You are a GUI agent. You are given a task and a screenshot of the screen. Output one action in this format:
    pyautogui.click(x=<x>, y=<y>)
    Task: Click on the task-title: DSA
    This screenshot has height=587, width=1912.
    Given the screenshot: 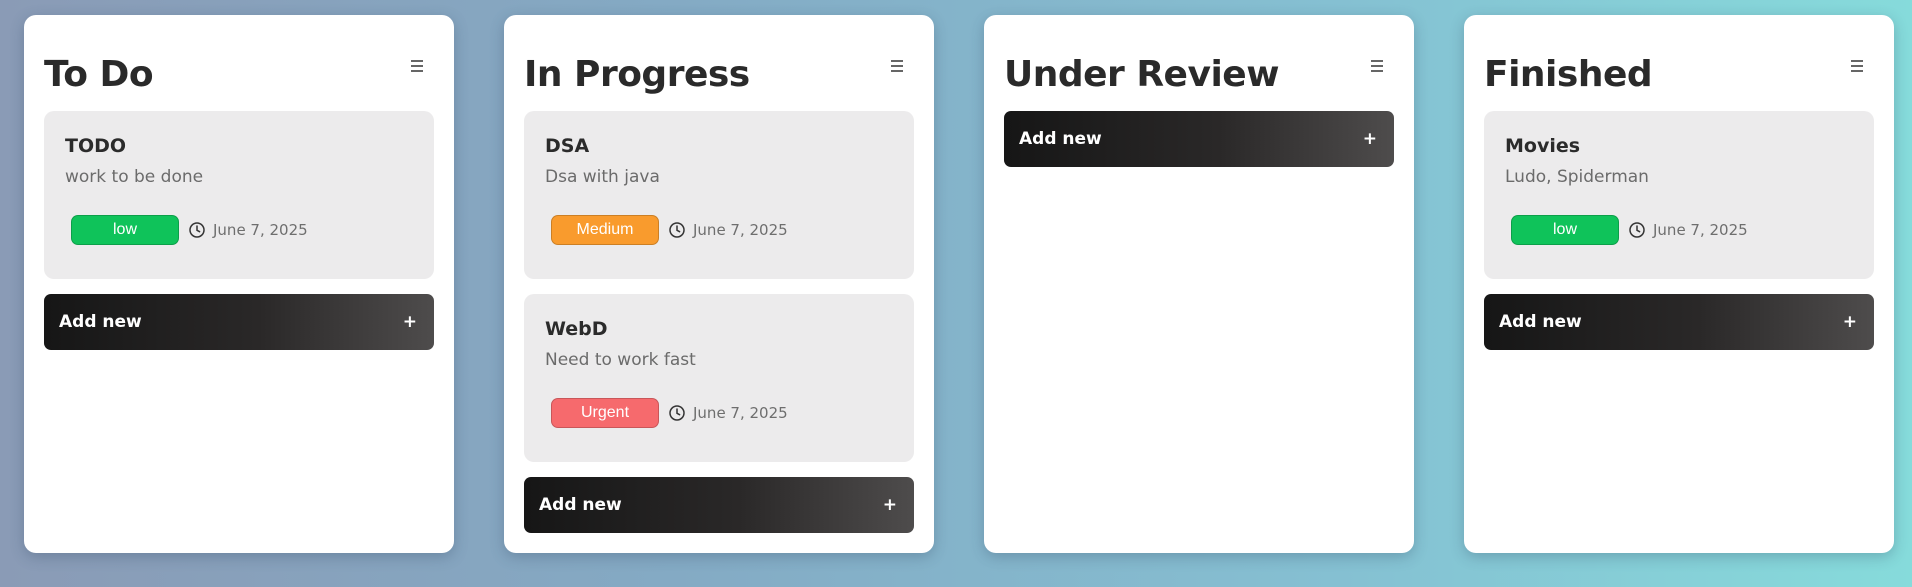 What is the action you would take?
    pyautogui.click(x=567, y=146)
    